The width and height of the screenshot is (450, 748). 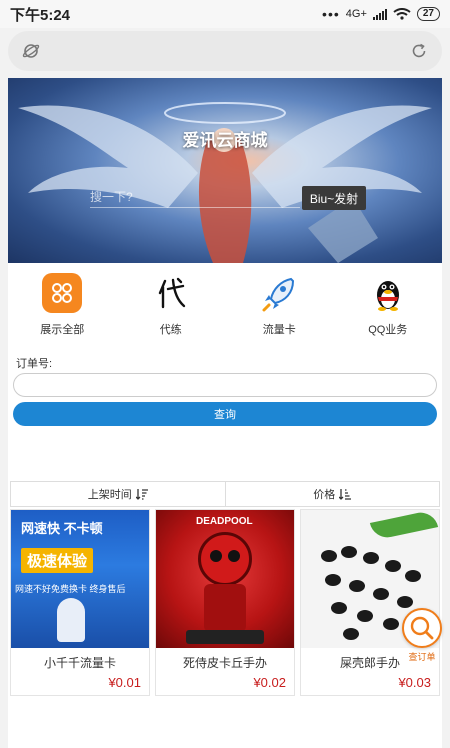 What do you see at coordinates (40, 15) in the screenshot?
I see `status-time: 下午5:24` at bounding box center [40, 15].